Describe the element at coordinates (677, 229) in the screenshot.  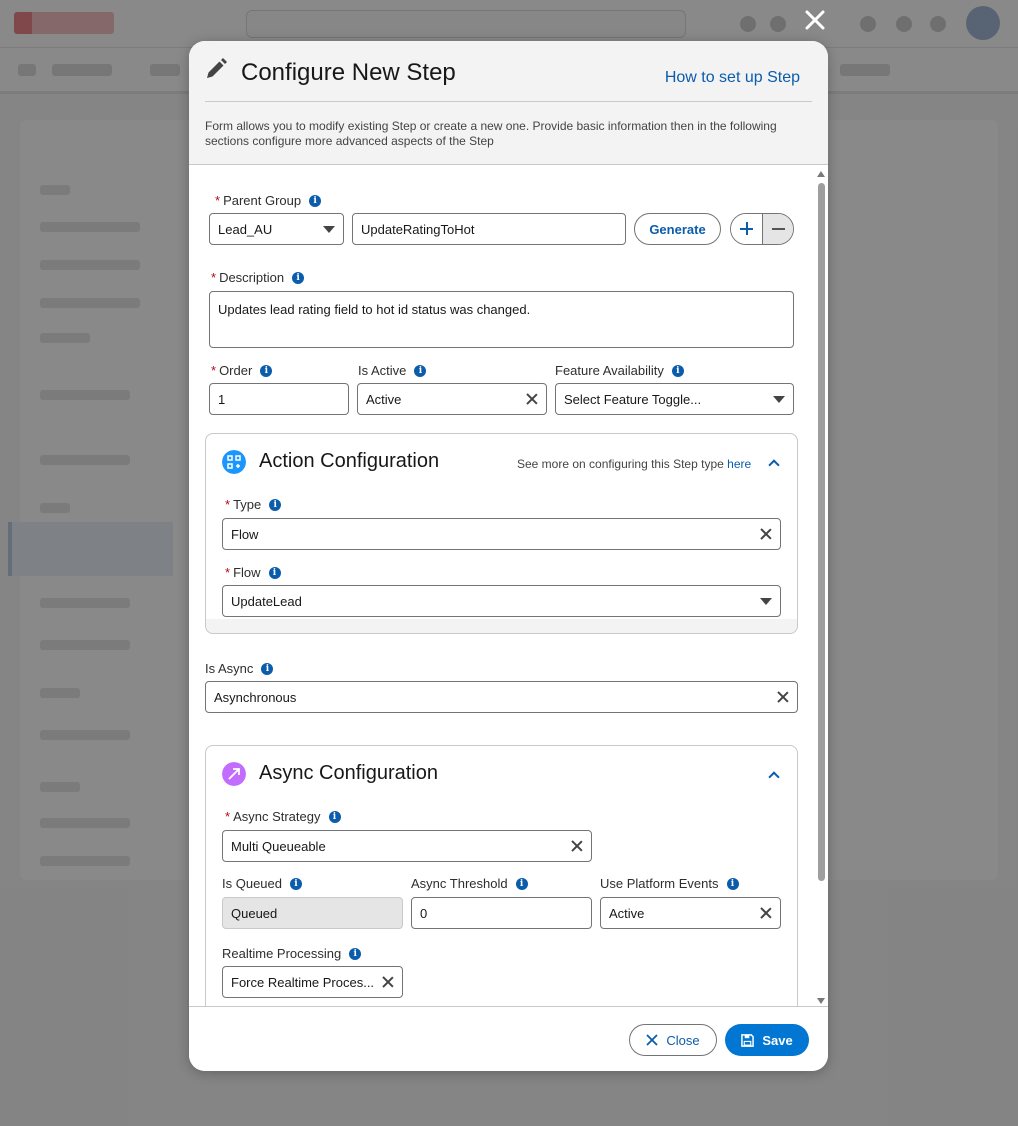
I see `generate-button: Generate` at that location.